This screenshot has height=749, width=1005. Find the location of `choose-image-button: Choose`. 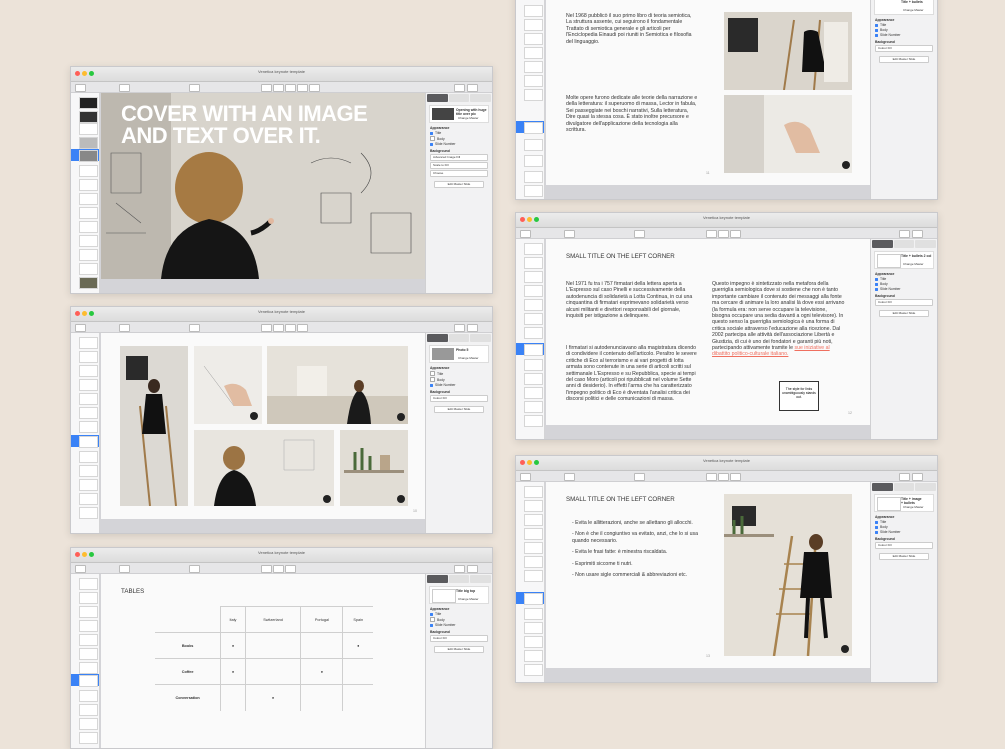

choose-image-button: Choose is located at coordinates (459, 173).